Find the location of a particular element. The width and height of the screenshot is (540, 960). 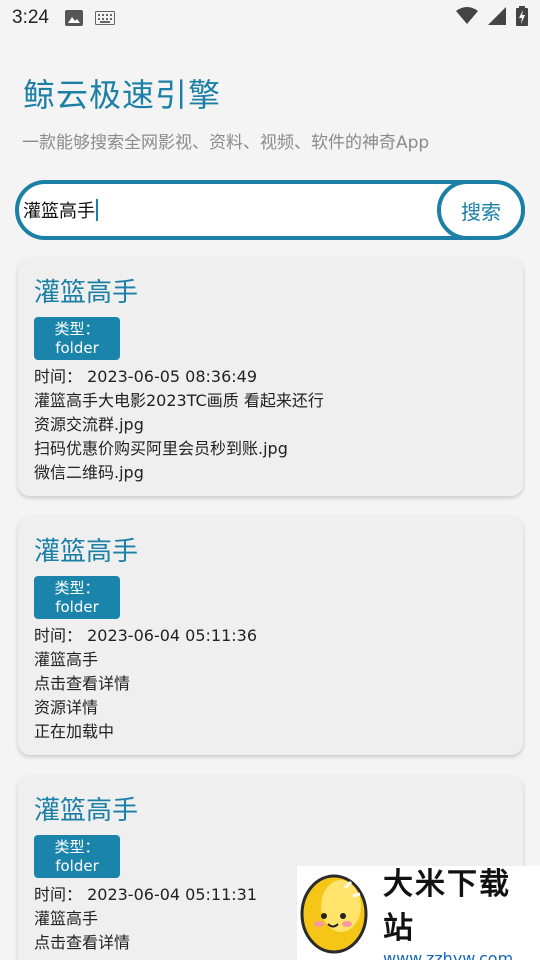

search-button: 搜索 is located at coordinates (481, 210).